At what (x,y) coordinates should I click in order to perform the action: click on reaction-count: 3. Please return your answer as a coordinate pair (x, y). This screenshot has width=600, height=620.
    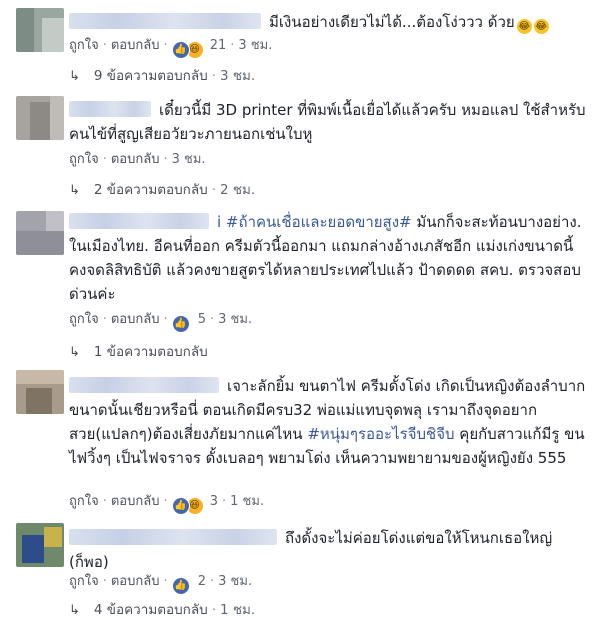
    Looking at the image, I should click on (214, 501).